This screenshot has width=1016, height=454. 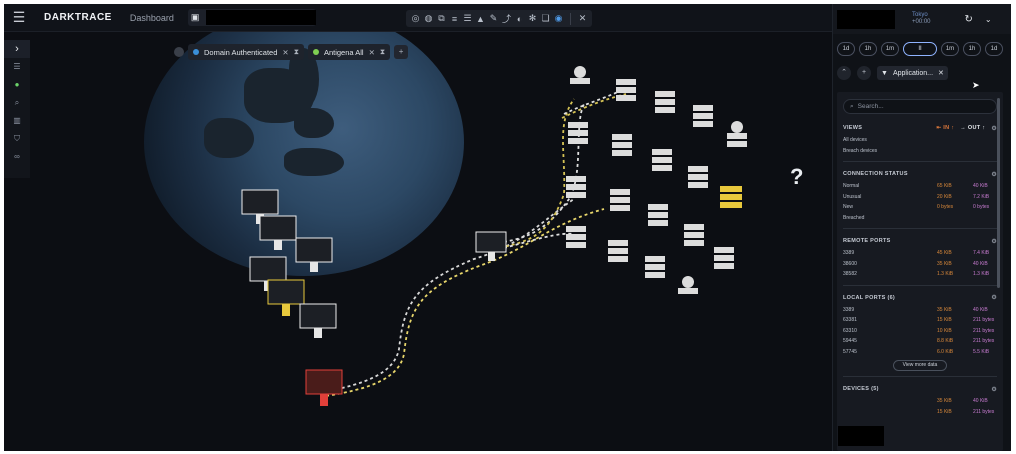 I want to click on devices-icon: ⧉, so click(x=441, y=18).